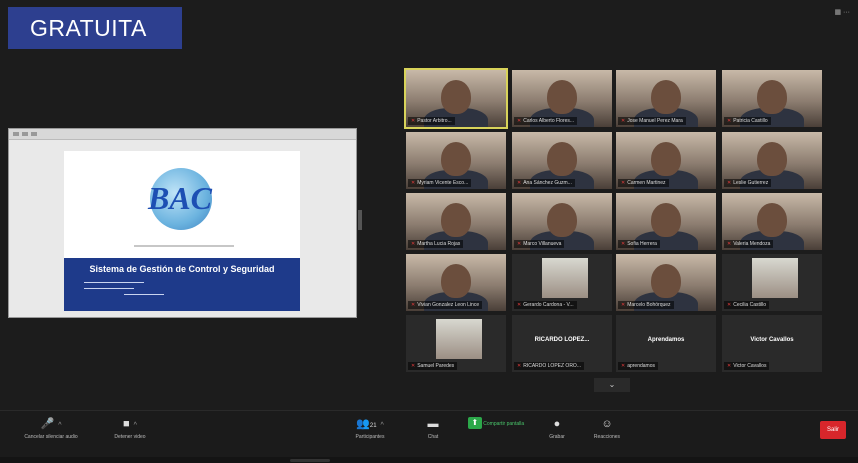  Describe the element at coordinates (612, 385) in the screenshot. I see `gallery-pager-button: ⌄` at that location.